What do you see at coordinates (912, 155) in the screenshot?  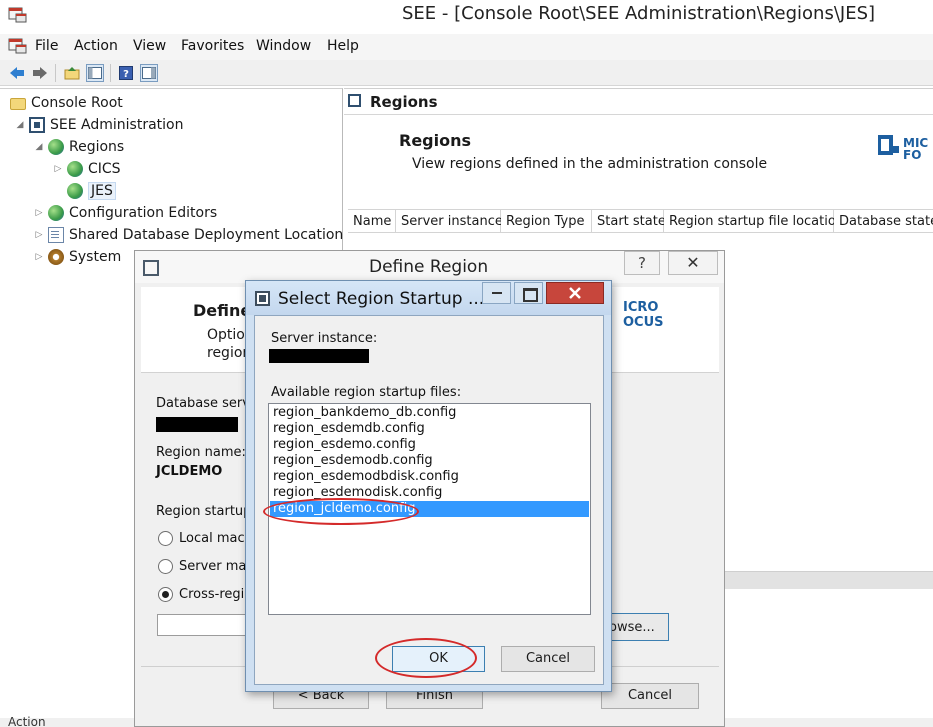 I see `logo-text-line2: FO` at bounding box center [912, 155].